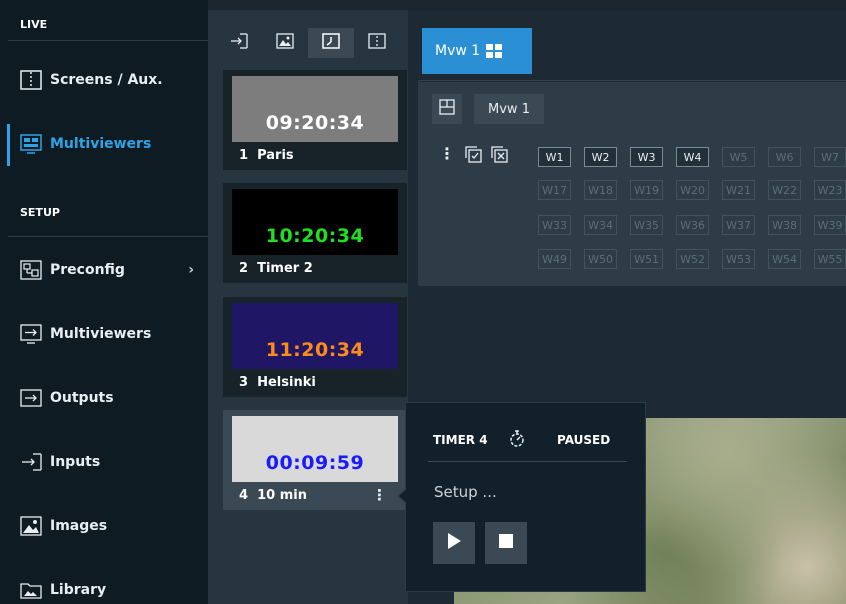 The height and width of the screenshot is (604, 846). What do you see at coordinates (31, 590) in the screenshot?
I see `library-icon` at bounding box center [31, 590].